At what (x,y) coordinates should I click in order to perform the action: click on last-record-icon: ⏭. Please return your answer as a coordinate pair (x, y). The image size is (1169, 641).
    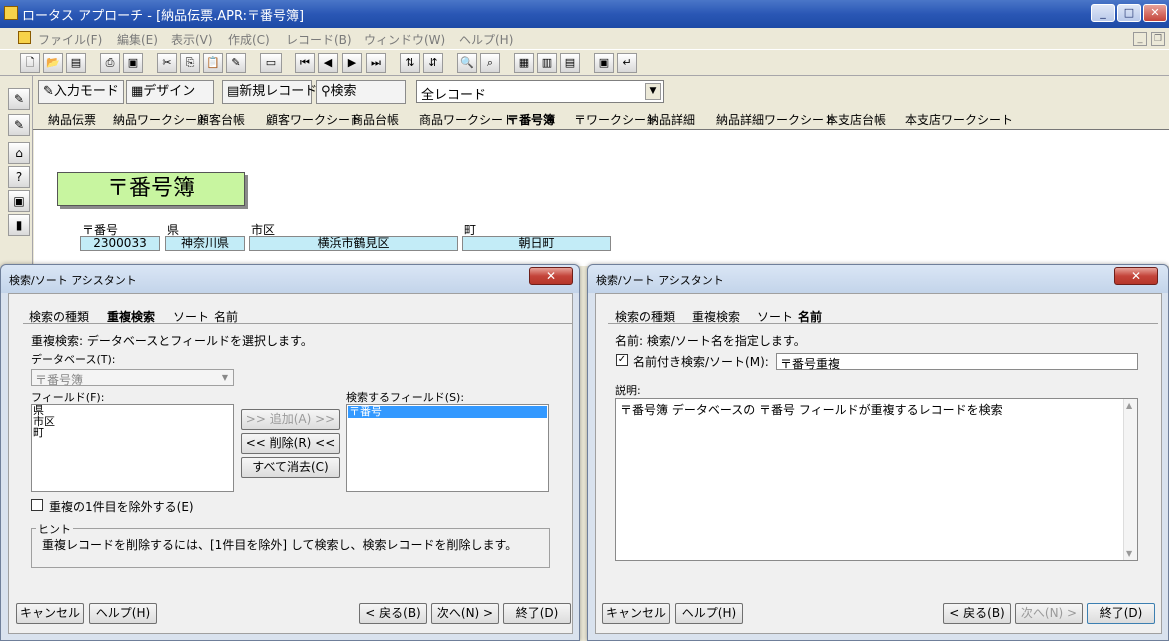
    Looking at the image, I should click on (376, 63).